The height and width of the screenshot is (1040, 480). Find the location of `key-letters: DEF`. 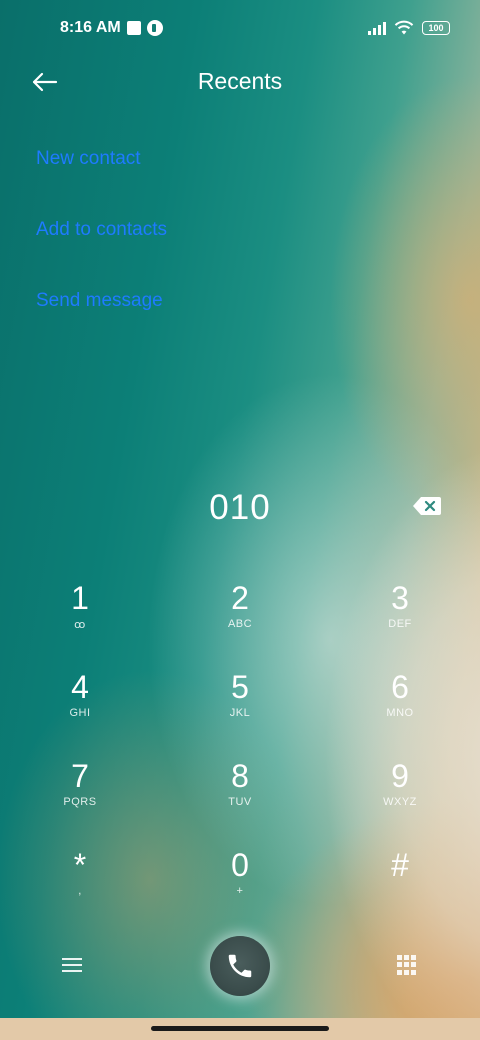

key-letters: DEF is located at coordinates (400, 624).